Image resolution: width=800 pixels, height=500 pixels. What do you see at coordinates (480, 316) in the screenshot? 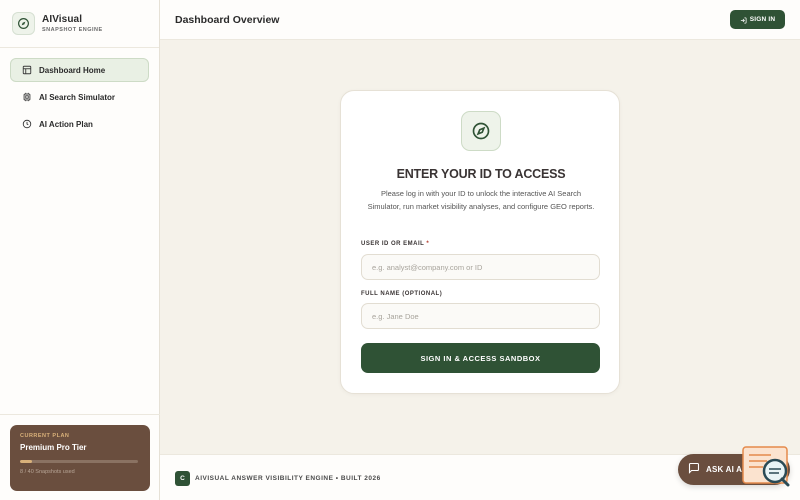
I see `full-name-input` at bounding box center [480, 316].